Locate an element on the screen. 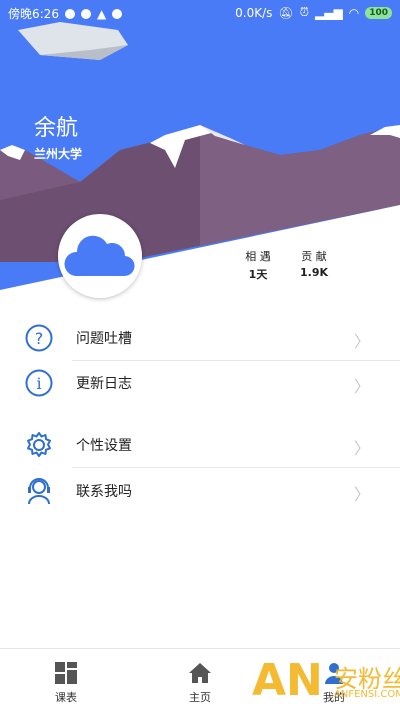 This screenshot has width=400, height=712. support-agent-icon is located at coordinates (39, 491).